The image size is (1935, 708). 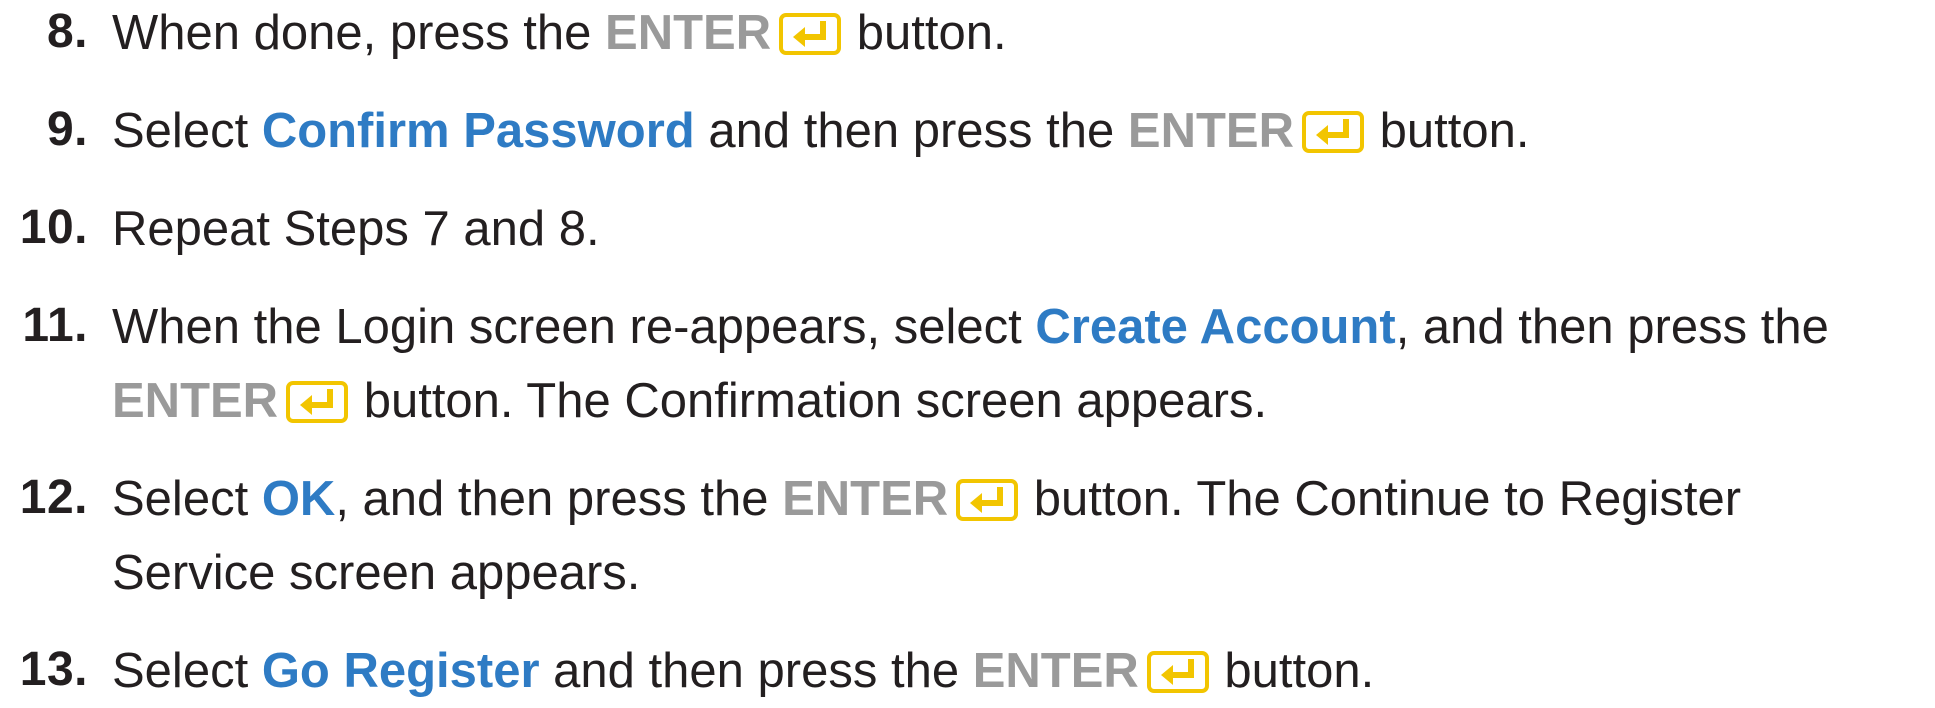 I want to click on menu-option-create-account: Create Account, so click(x=1215, y=327).